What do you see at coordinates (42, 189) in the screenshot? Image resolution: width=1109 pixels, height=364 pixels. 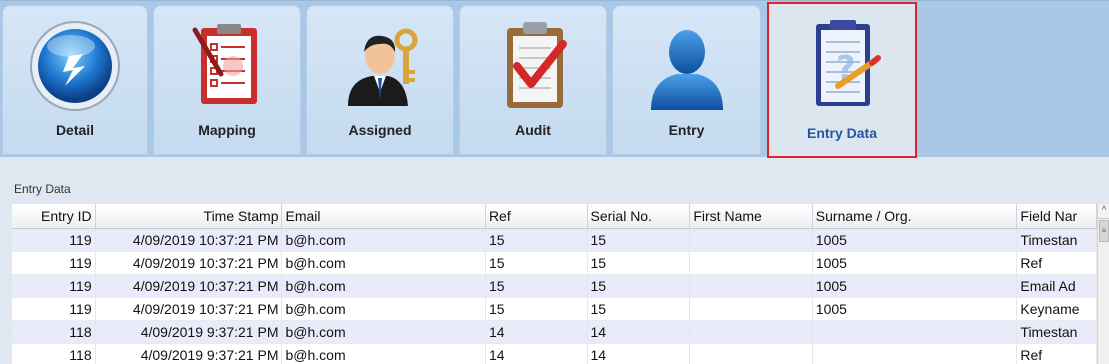 I see `section-label: Entry Data` at bounding box center [42, 189].